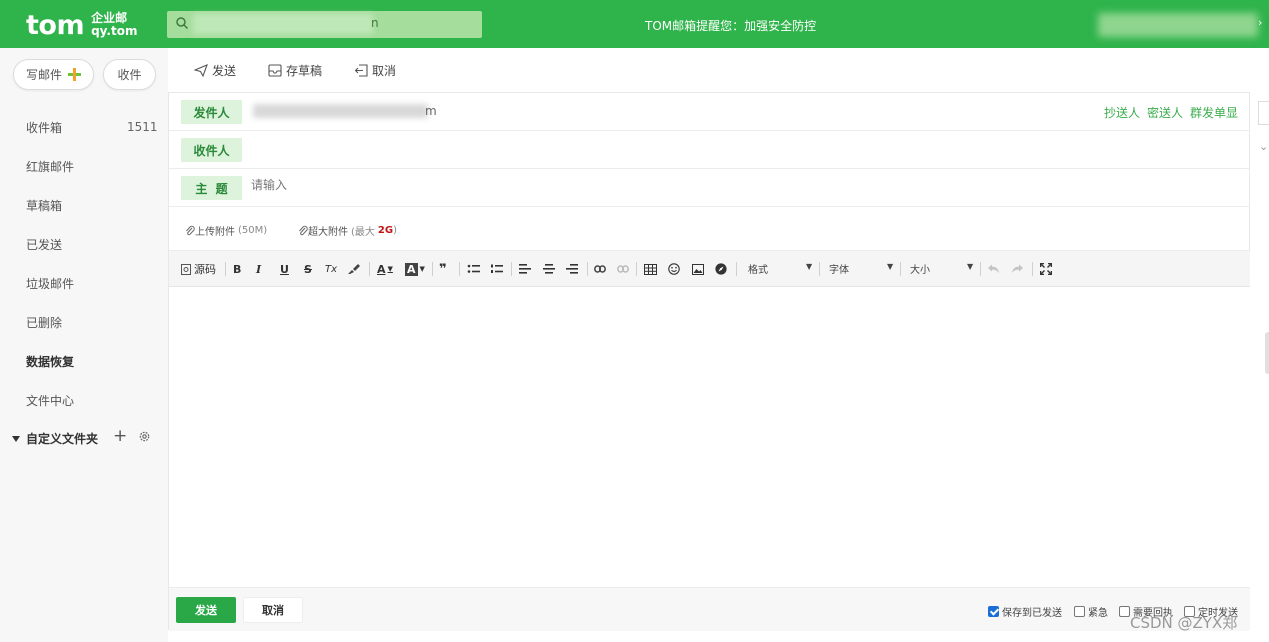  I want to click on sender-value: m, so click(431, 111).